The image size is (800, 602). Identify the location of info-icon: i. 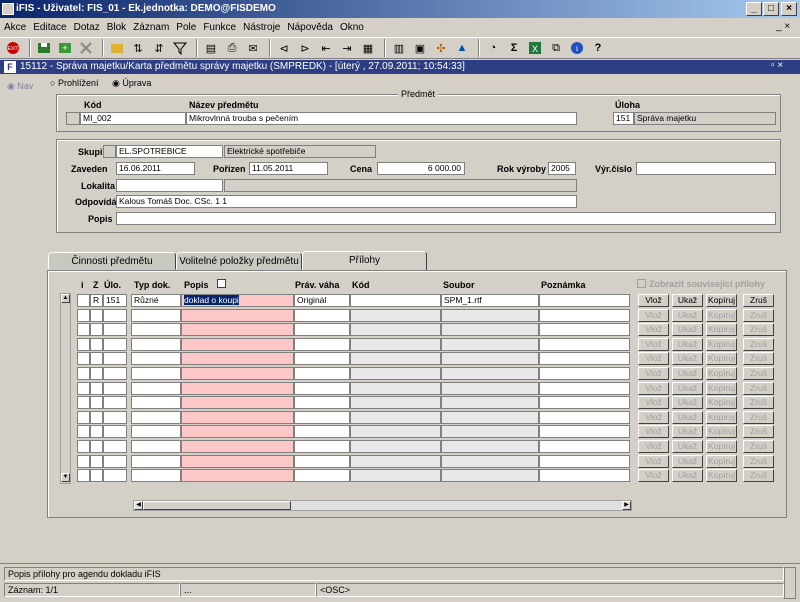
(577, 48).